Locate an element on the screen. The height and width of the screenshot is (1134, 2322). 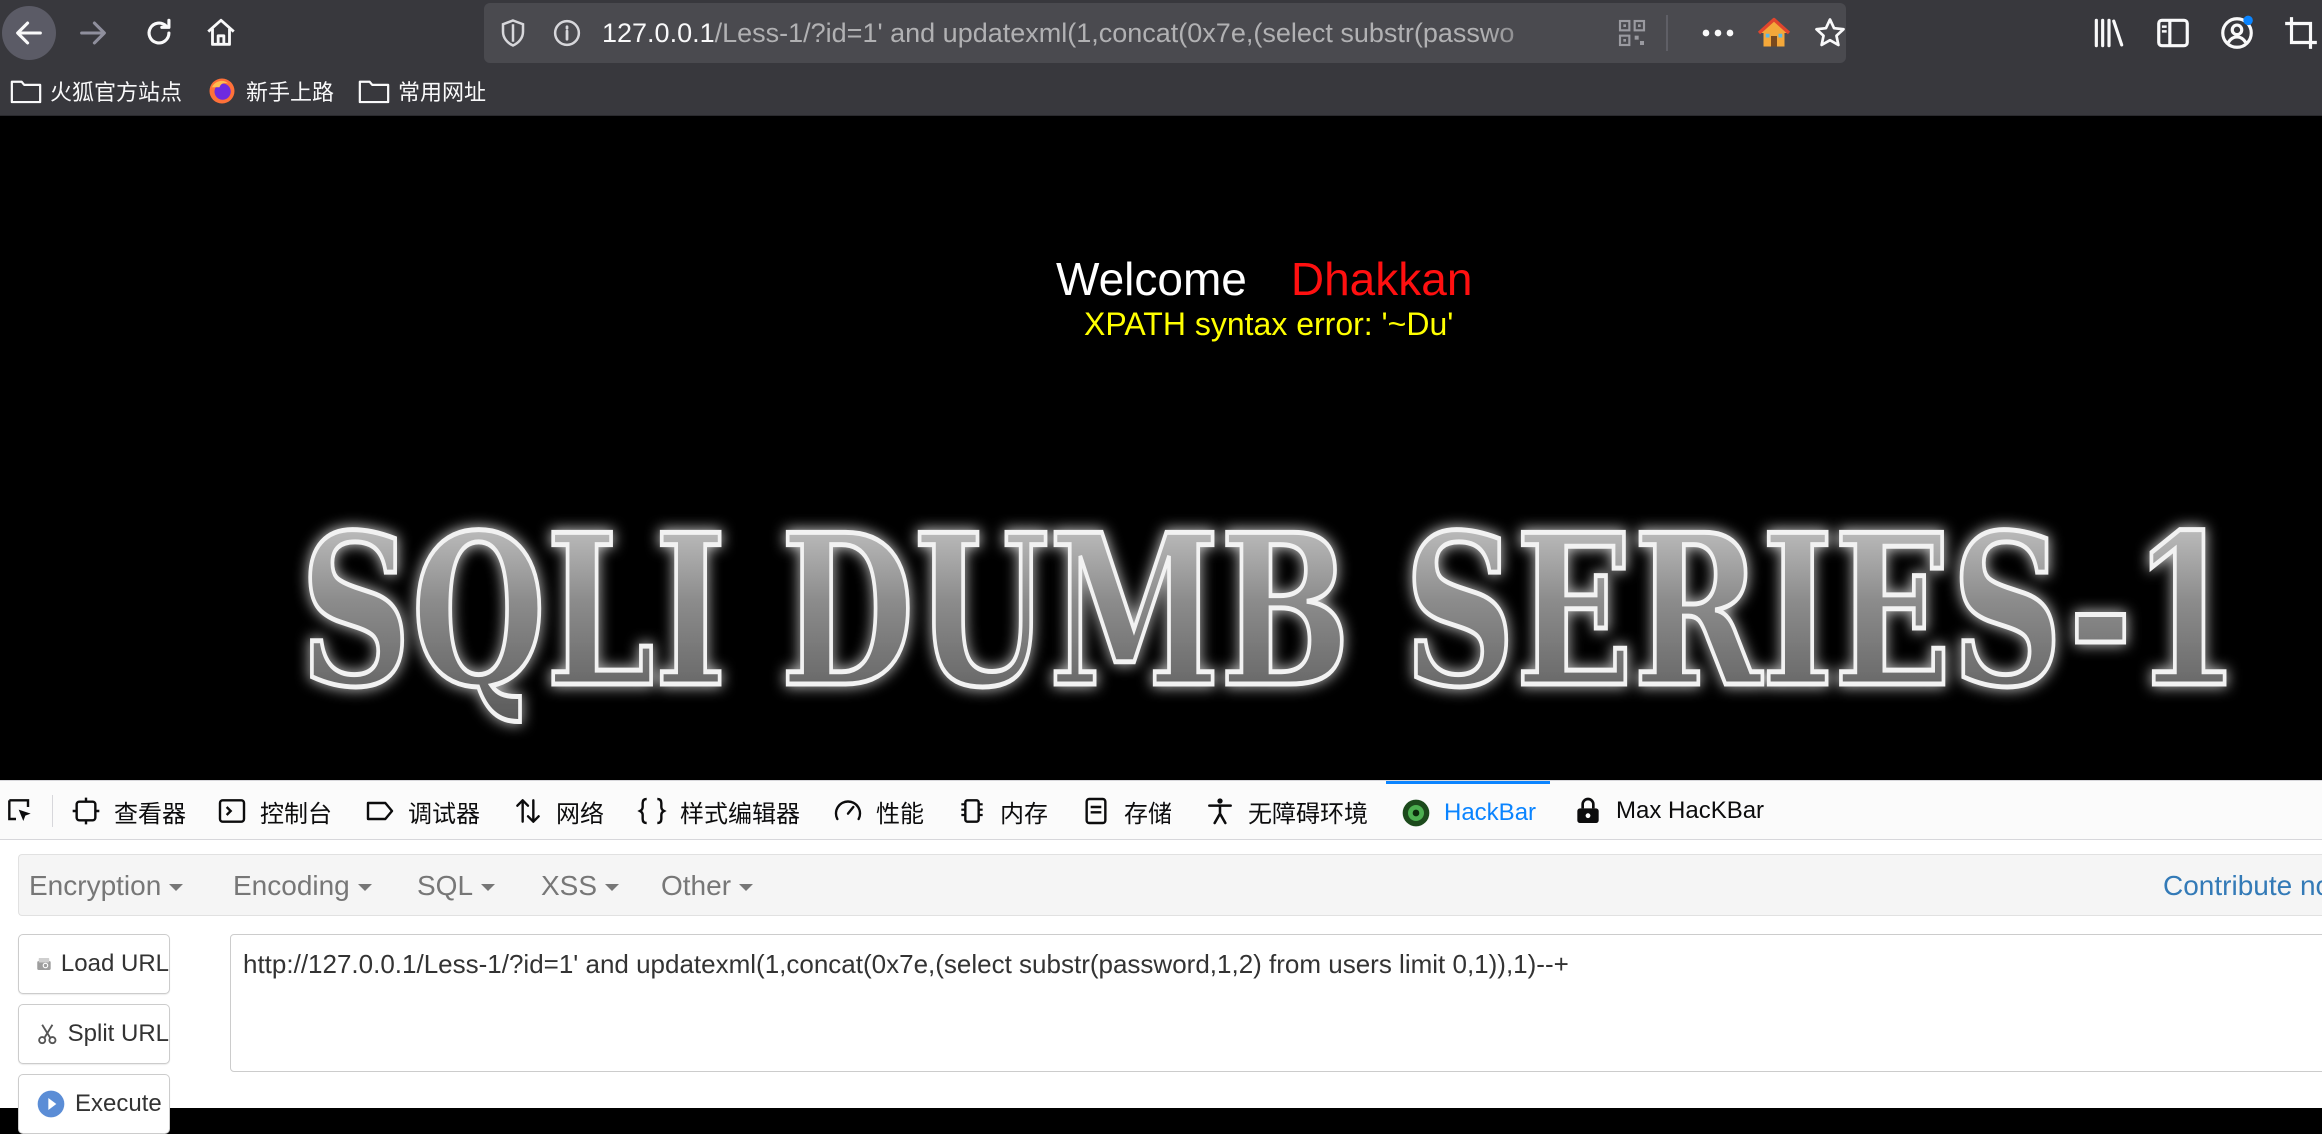
reload-icon is located at coordinates (159, 31).